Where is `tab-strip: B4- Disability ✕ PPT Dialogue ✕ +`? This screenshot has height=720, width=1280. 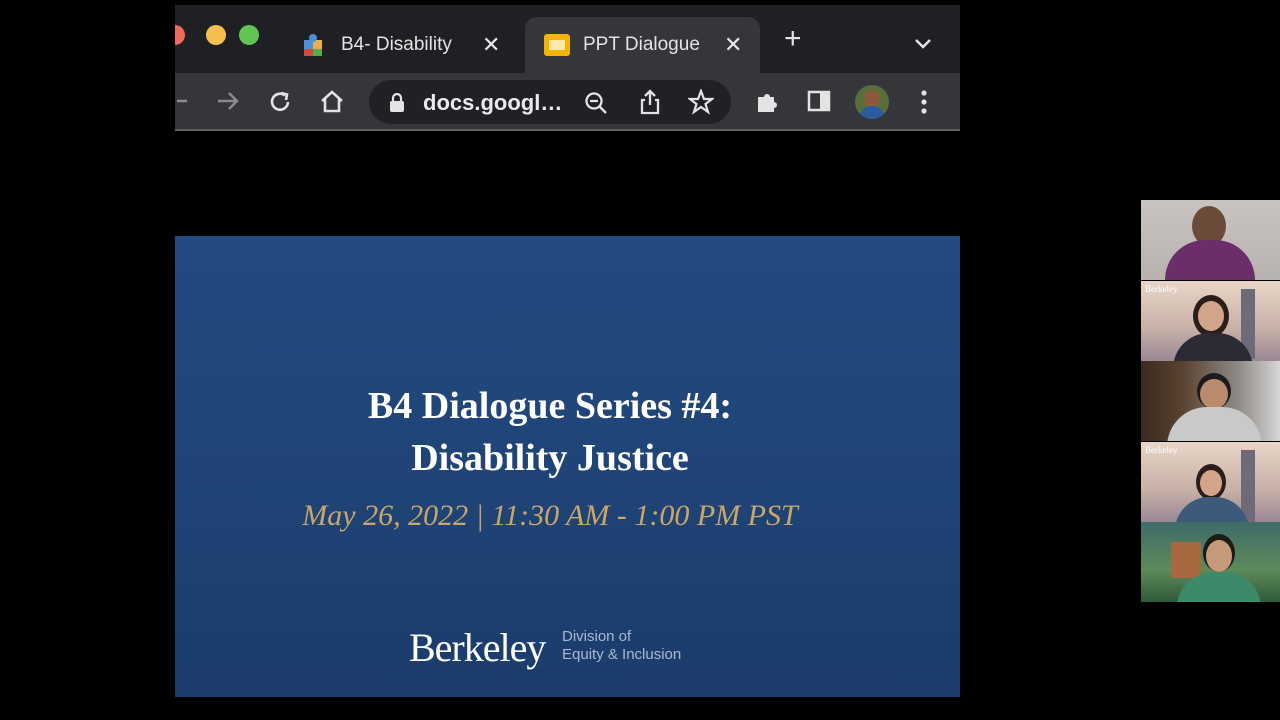 tab-strip: B4- Disability ✕ PPT Dialogue ✕ + is located at coordinates (567, 39).